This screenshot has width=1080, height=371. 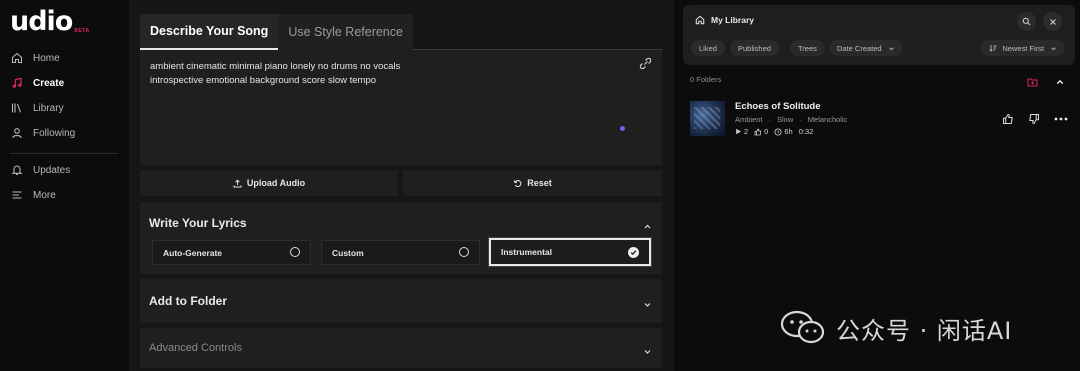 What do you see at coordinates (64, 153) in the screenshot?
I see `sidebar-divider` at bounding box center [64, 153].